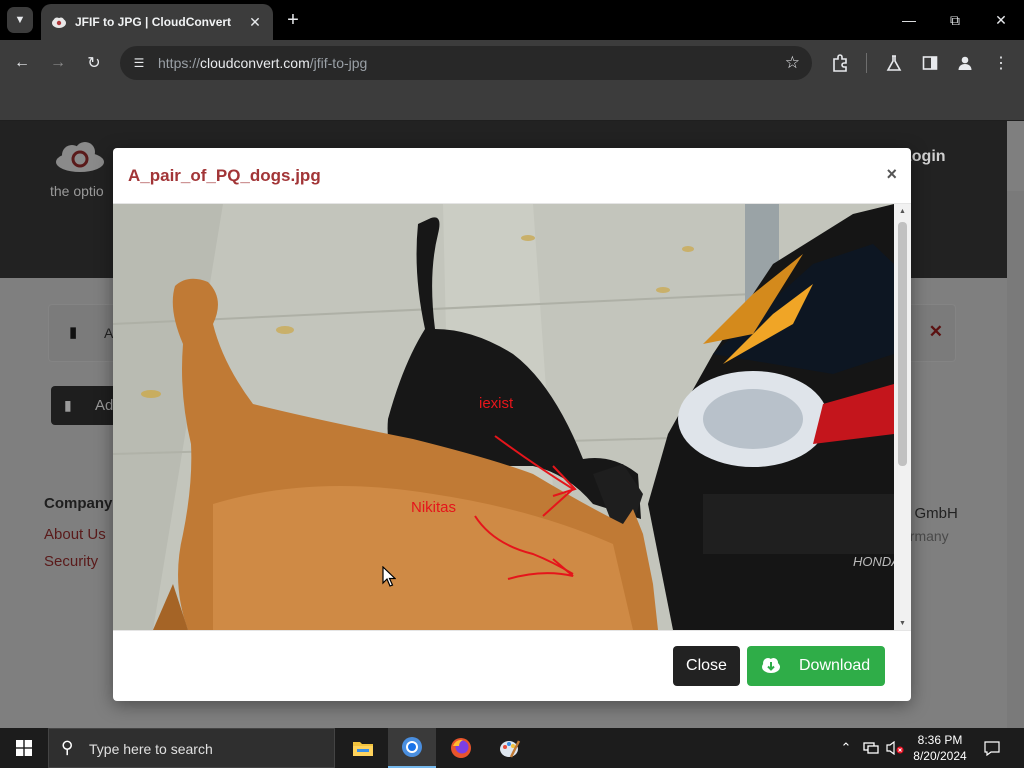 The height and width of the screenshot is (768, 1024). I want to click on cloudconvert-logo-icon, so click(80, 157).